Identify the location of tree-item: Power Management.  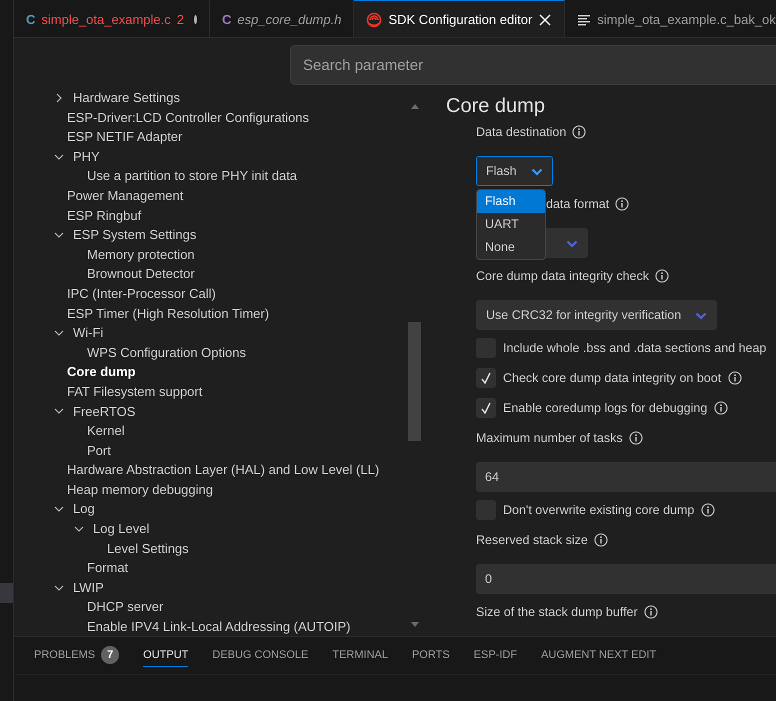
(222, 196).